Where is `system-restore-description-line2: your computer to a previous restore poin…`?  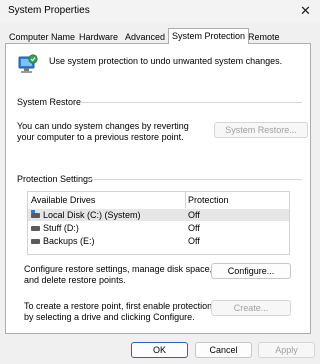 system-restore-description-line2: your computer to a previous restore poin… is located at coordinates (100, 137).